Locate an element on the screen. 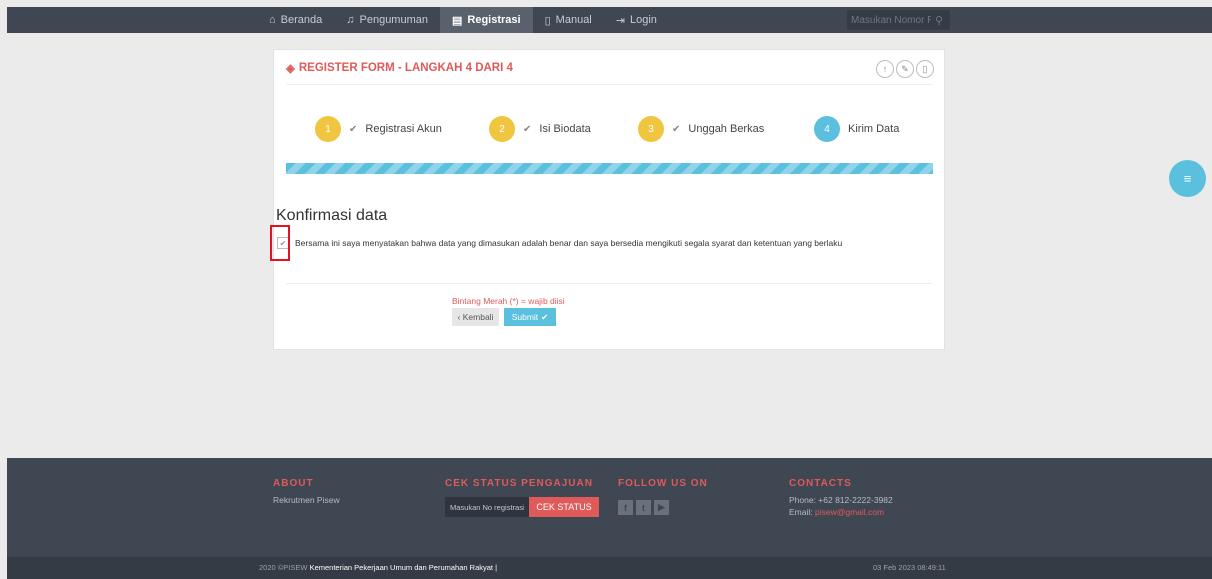 This screenshot has width=1212, height=579. step-number: 2 is located at coordinates (502, 129).